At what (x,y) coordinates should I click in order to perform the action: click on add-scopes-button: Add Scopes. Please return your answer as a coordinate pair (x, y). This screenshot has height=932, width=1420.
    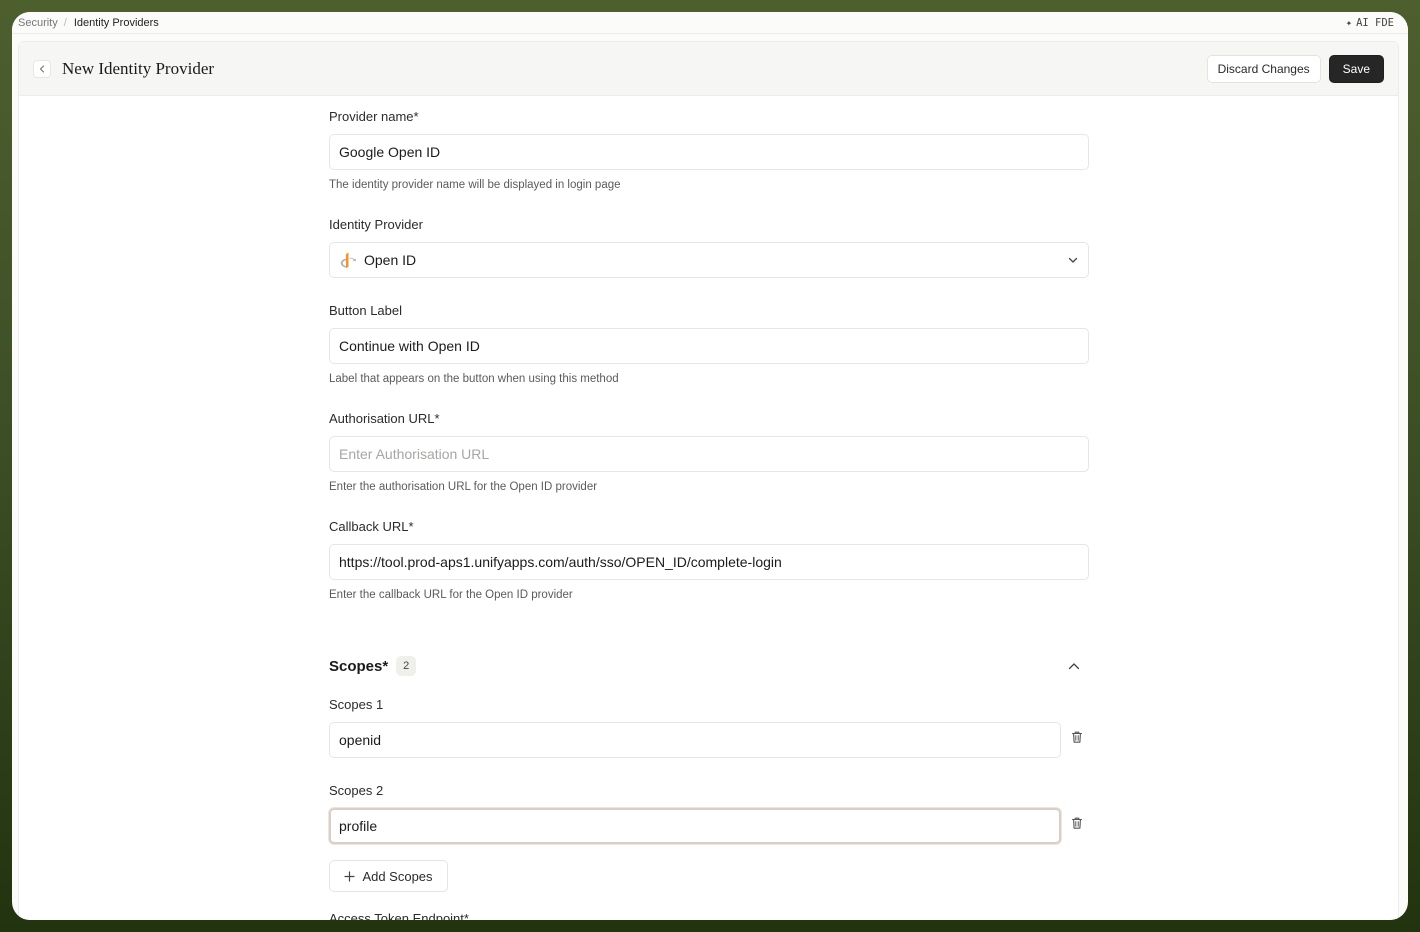
    Looking at the image, I should click on (388, 876).